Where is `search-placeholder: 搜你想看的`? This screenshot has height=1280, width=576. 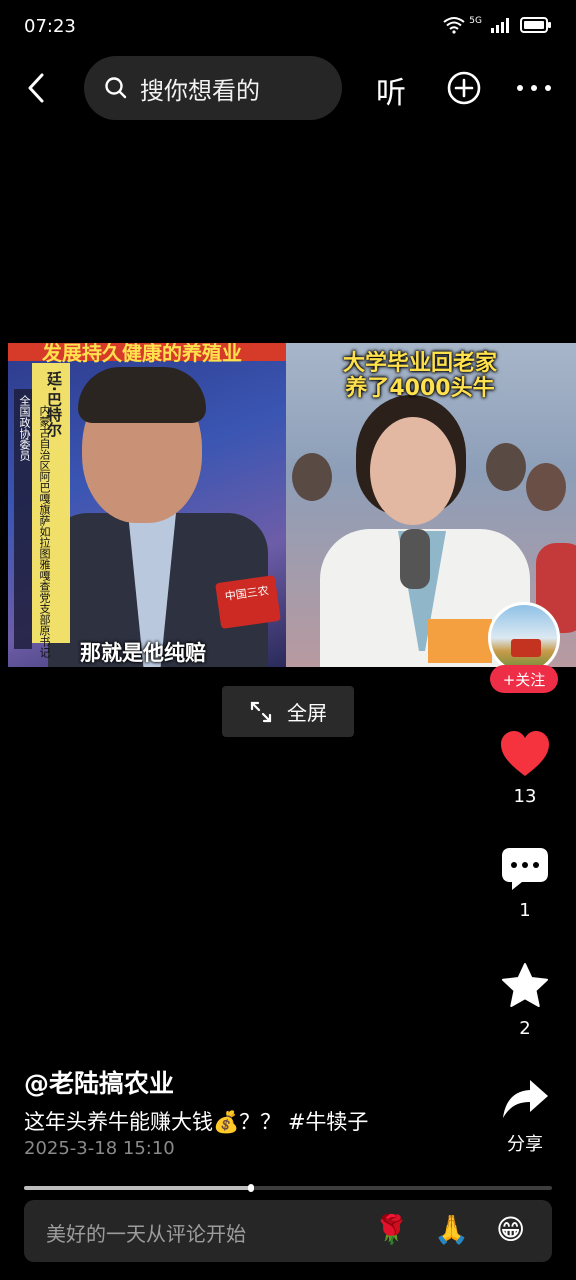 search-placeholder: 搜你想看的 is located at coordinates (200, 90).